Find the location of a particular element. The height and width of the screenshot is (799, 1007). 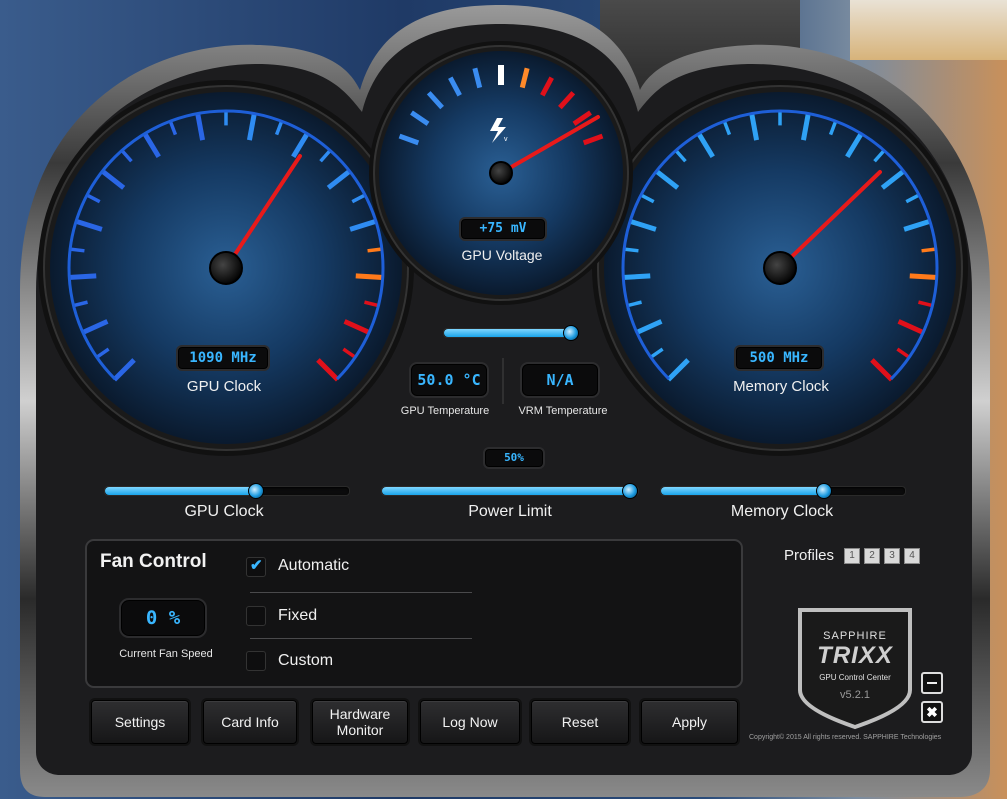

minimize-icon is located at coordinates (932, 683).